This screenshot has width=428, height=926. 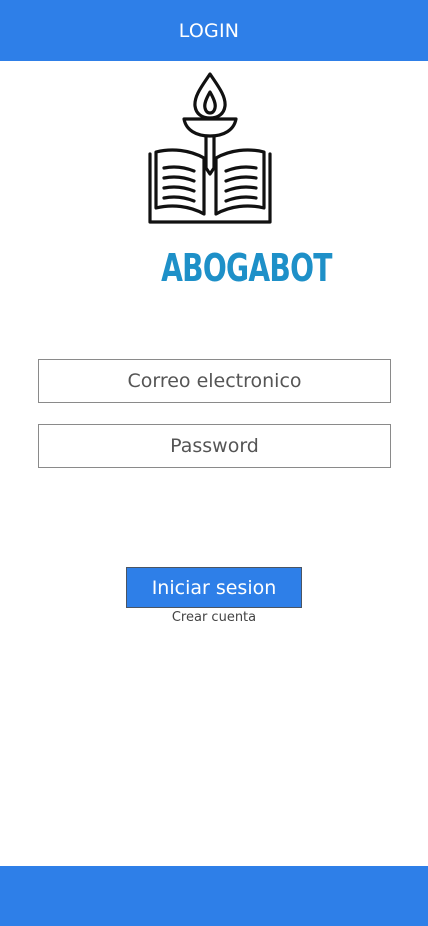 What do you see at coordinates (214, 896) in the screenshot?
I see `footer-bar` at bounding box center [214, 896].